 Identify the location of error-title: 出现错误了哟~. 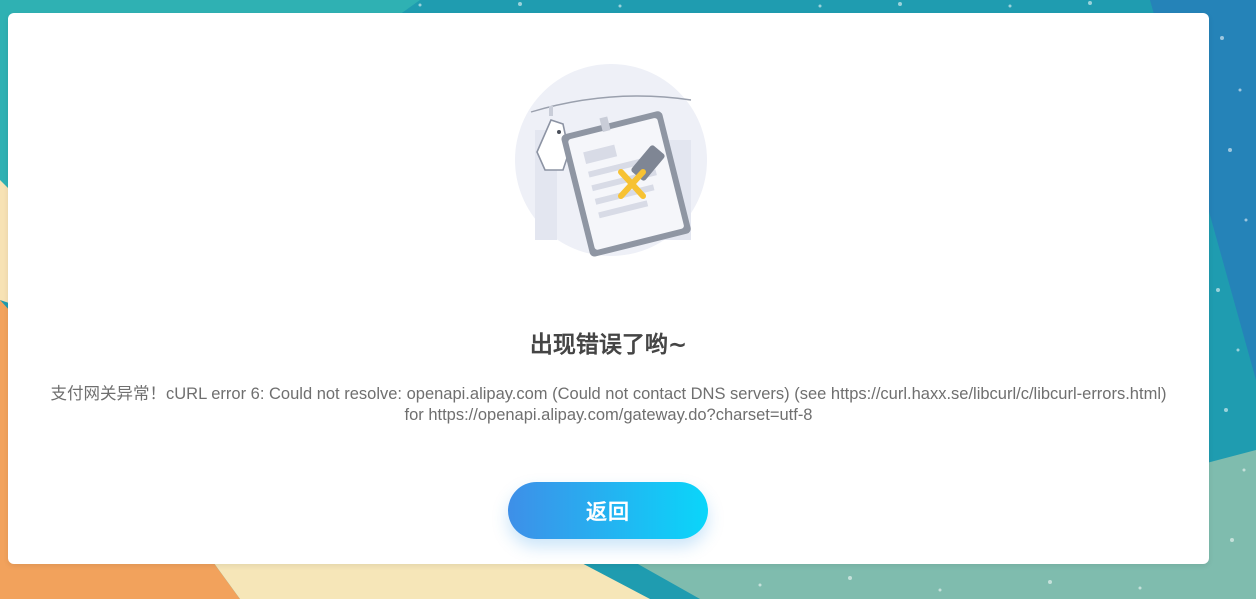
(608, 345).